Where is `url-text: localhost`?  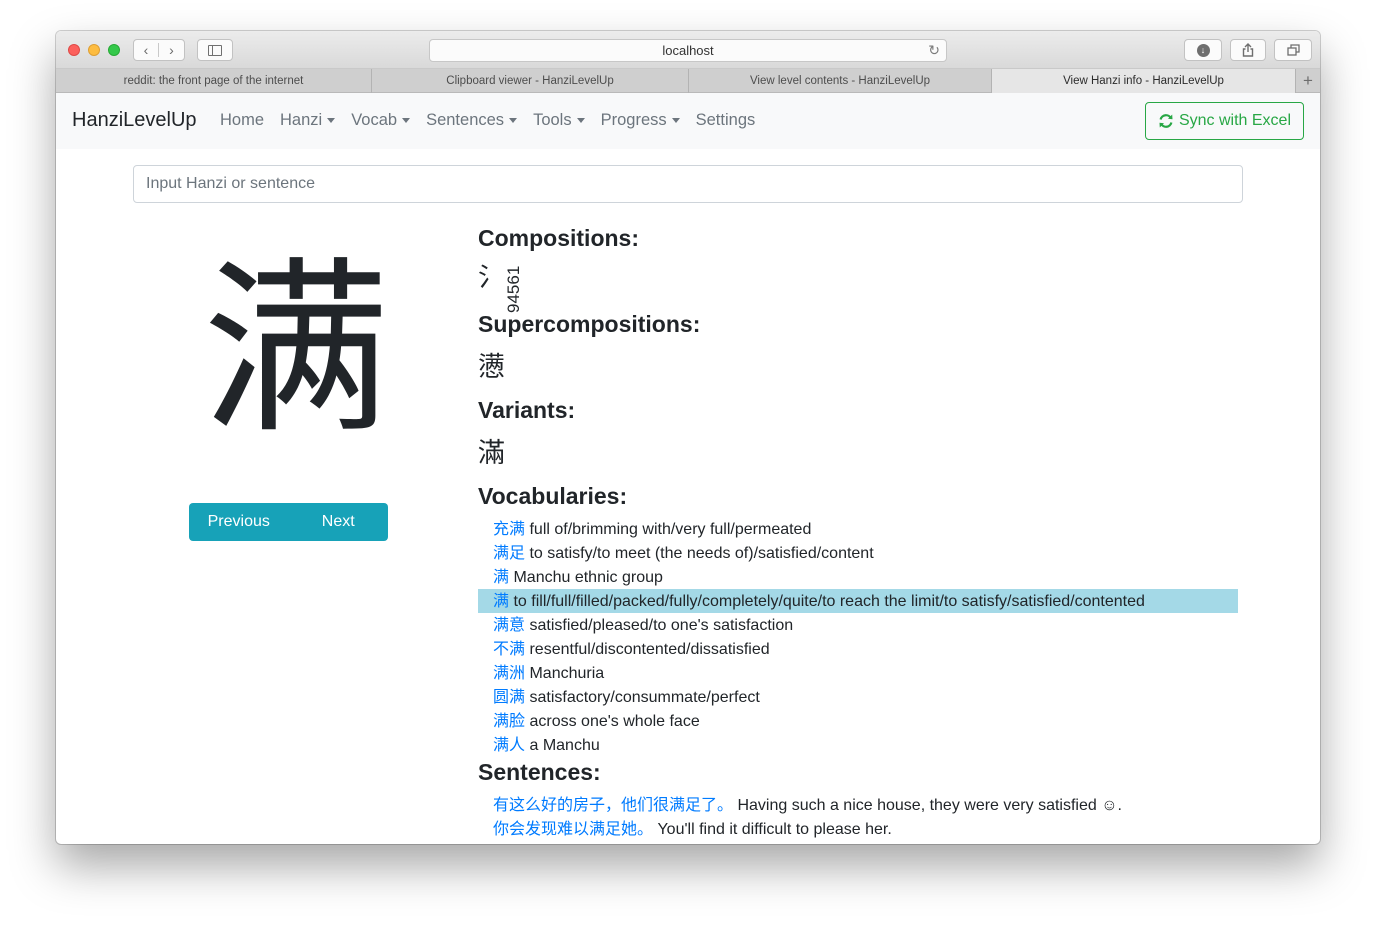
url-text: localhost is located at coordinates (688, 50).